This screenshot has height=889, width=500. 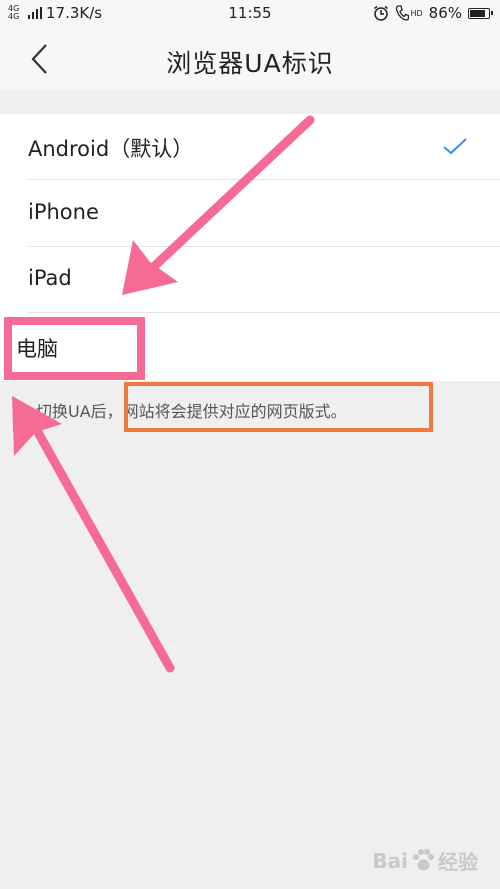 I want to click on paw-icon, so click(x=423, y=859).